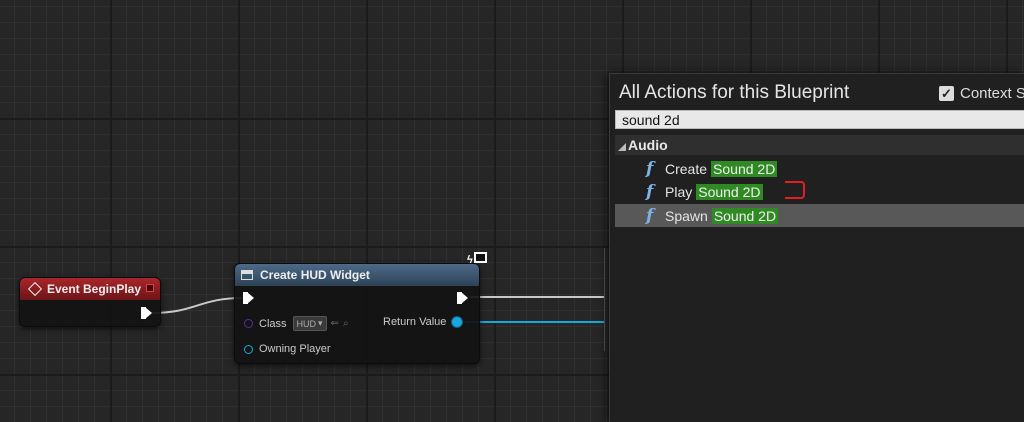  I want to click on event-diamond-icon, so click(35, 289).